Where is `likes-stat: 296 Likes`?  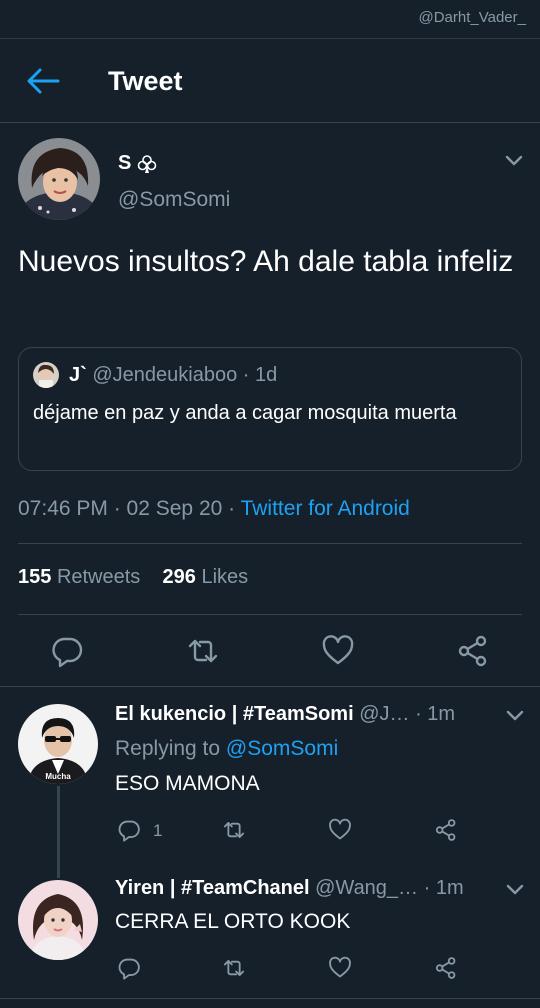 likes-stat: 296 Likes is located at coordinates (206, 577).